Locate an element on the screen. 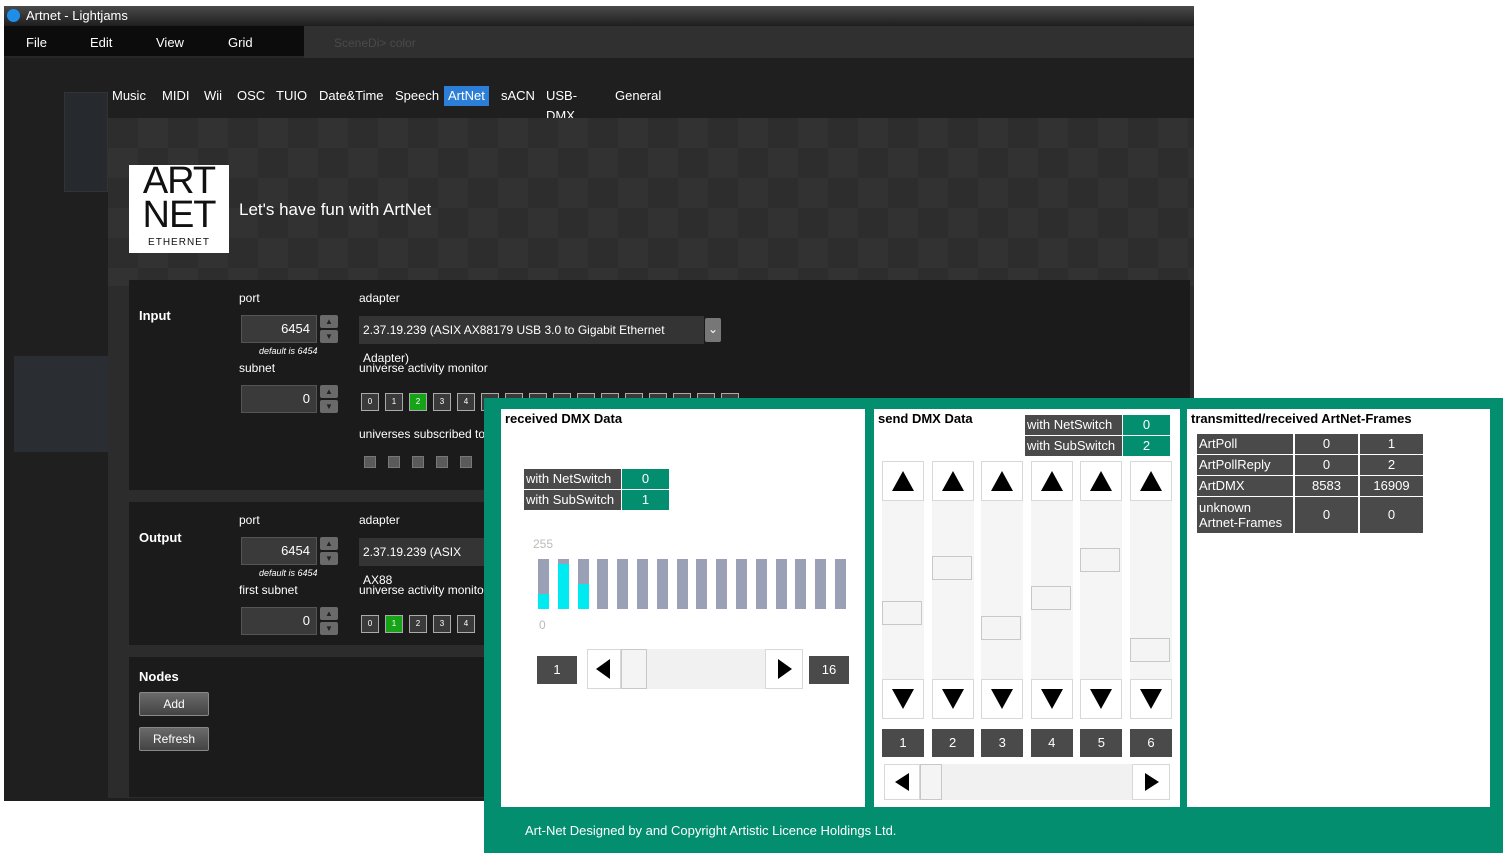 The width and height of the screenshot is (1510, 859). universe-indicator: 1 is located at coordinates (394, 624).